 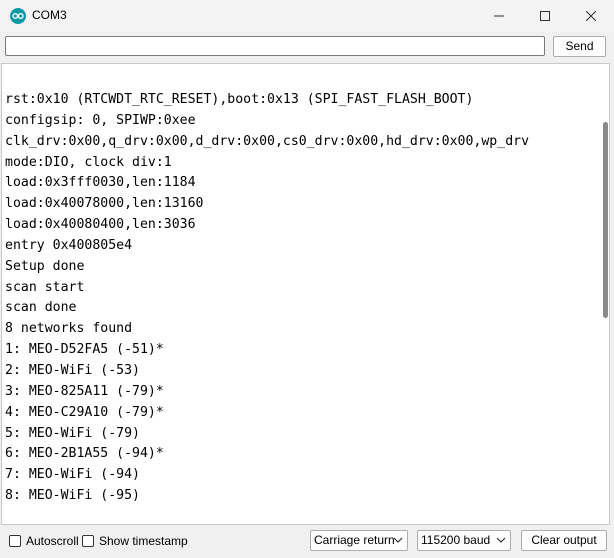 What do you see at coordinates (69, 329) in the screenshot?
I see `console-line: 8 networks found` at bounding box center [69, 329].